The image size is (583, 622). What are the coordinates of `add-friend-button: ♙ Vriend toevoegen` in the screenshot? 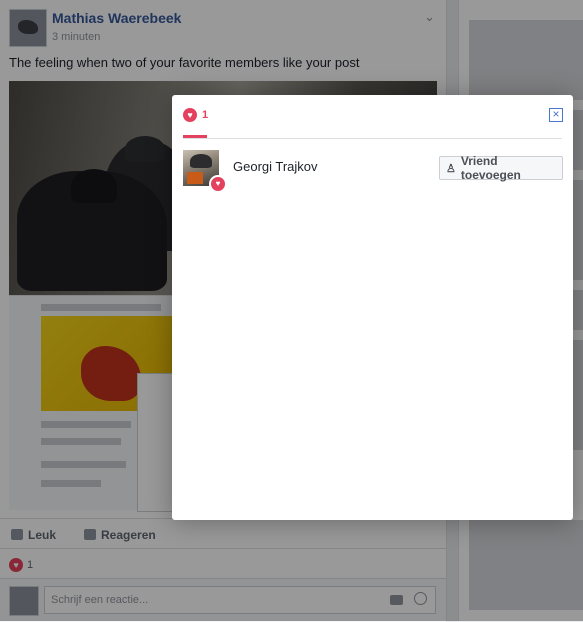 It's located at (501, 168).